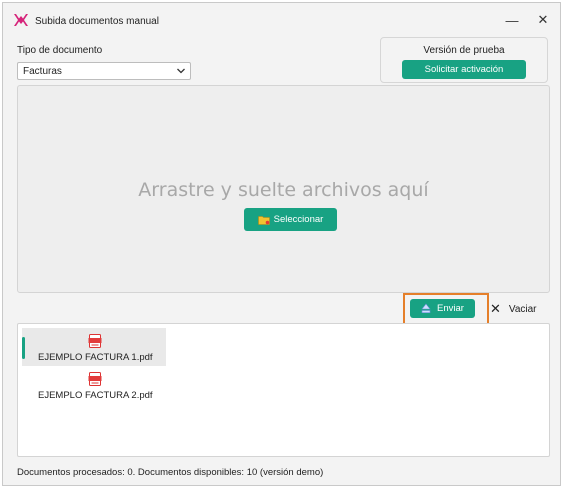 The image size is (563, 488). What do you see at coordinates (60, 50) in the screenshot?
I see `doc-type-label: Tipo de documento` at bounding box center [60, 50].